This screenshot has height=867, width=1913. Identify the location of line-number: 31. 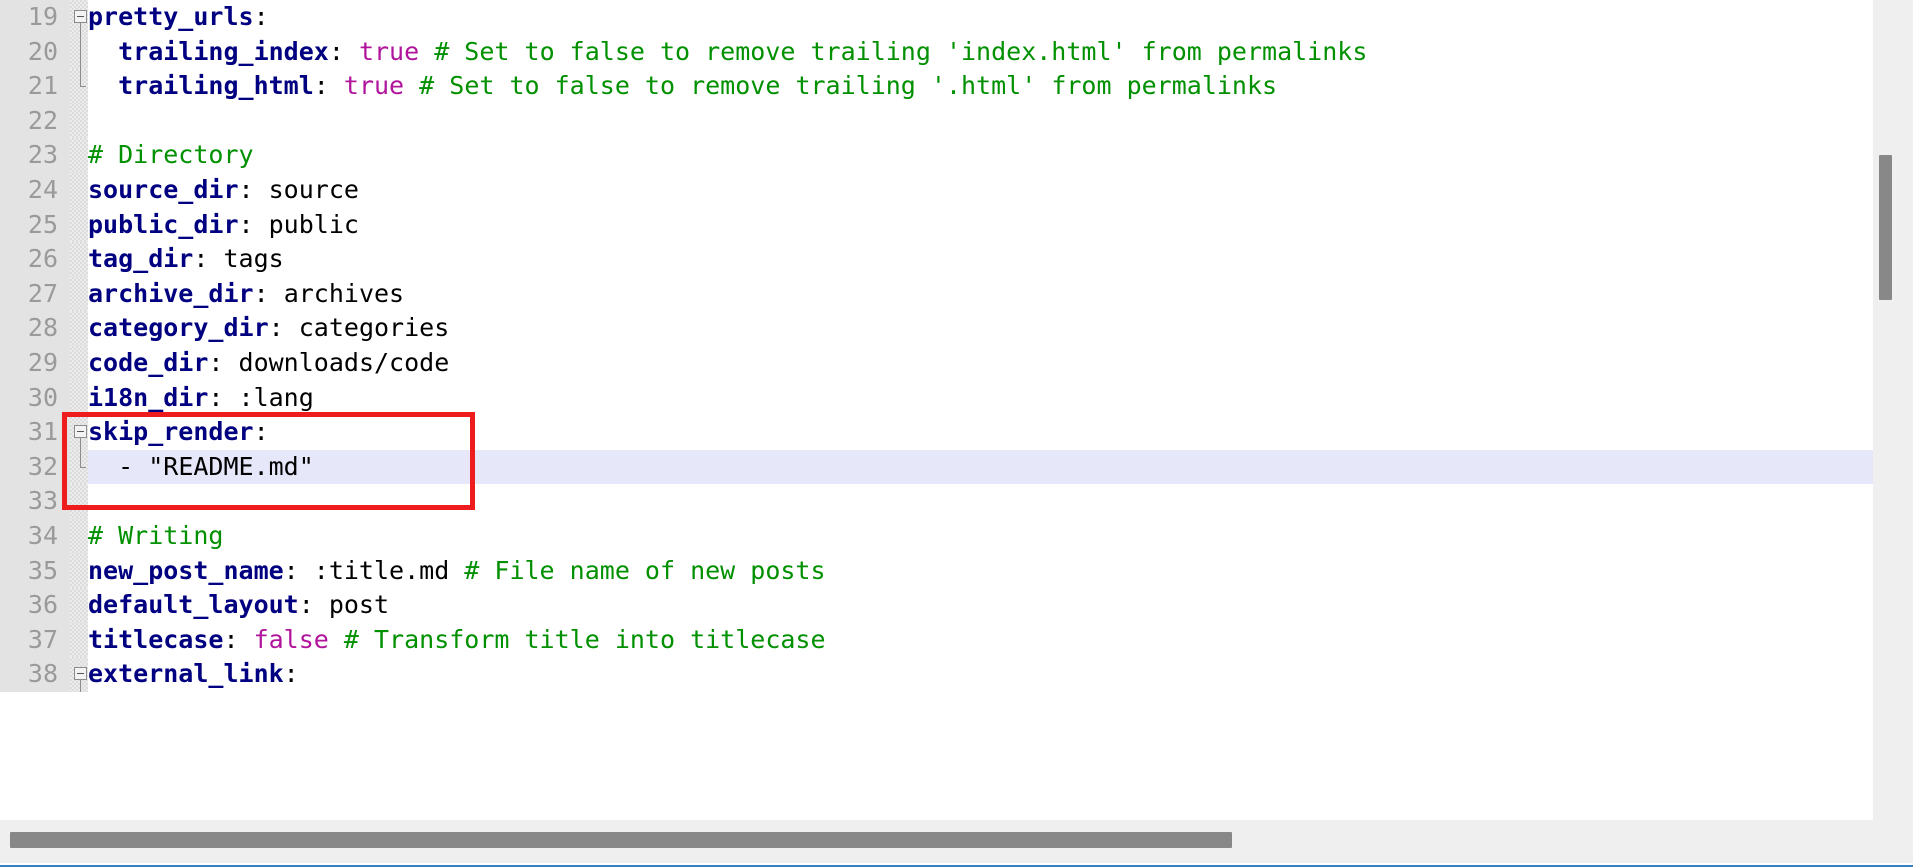
(32, 432).